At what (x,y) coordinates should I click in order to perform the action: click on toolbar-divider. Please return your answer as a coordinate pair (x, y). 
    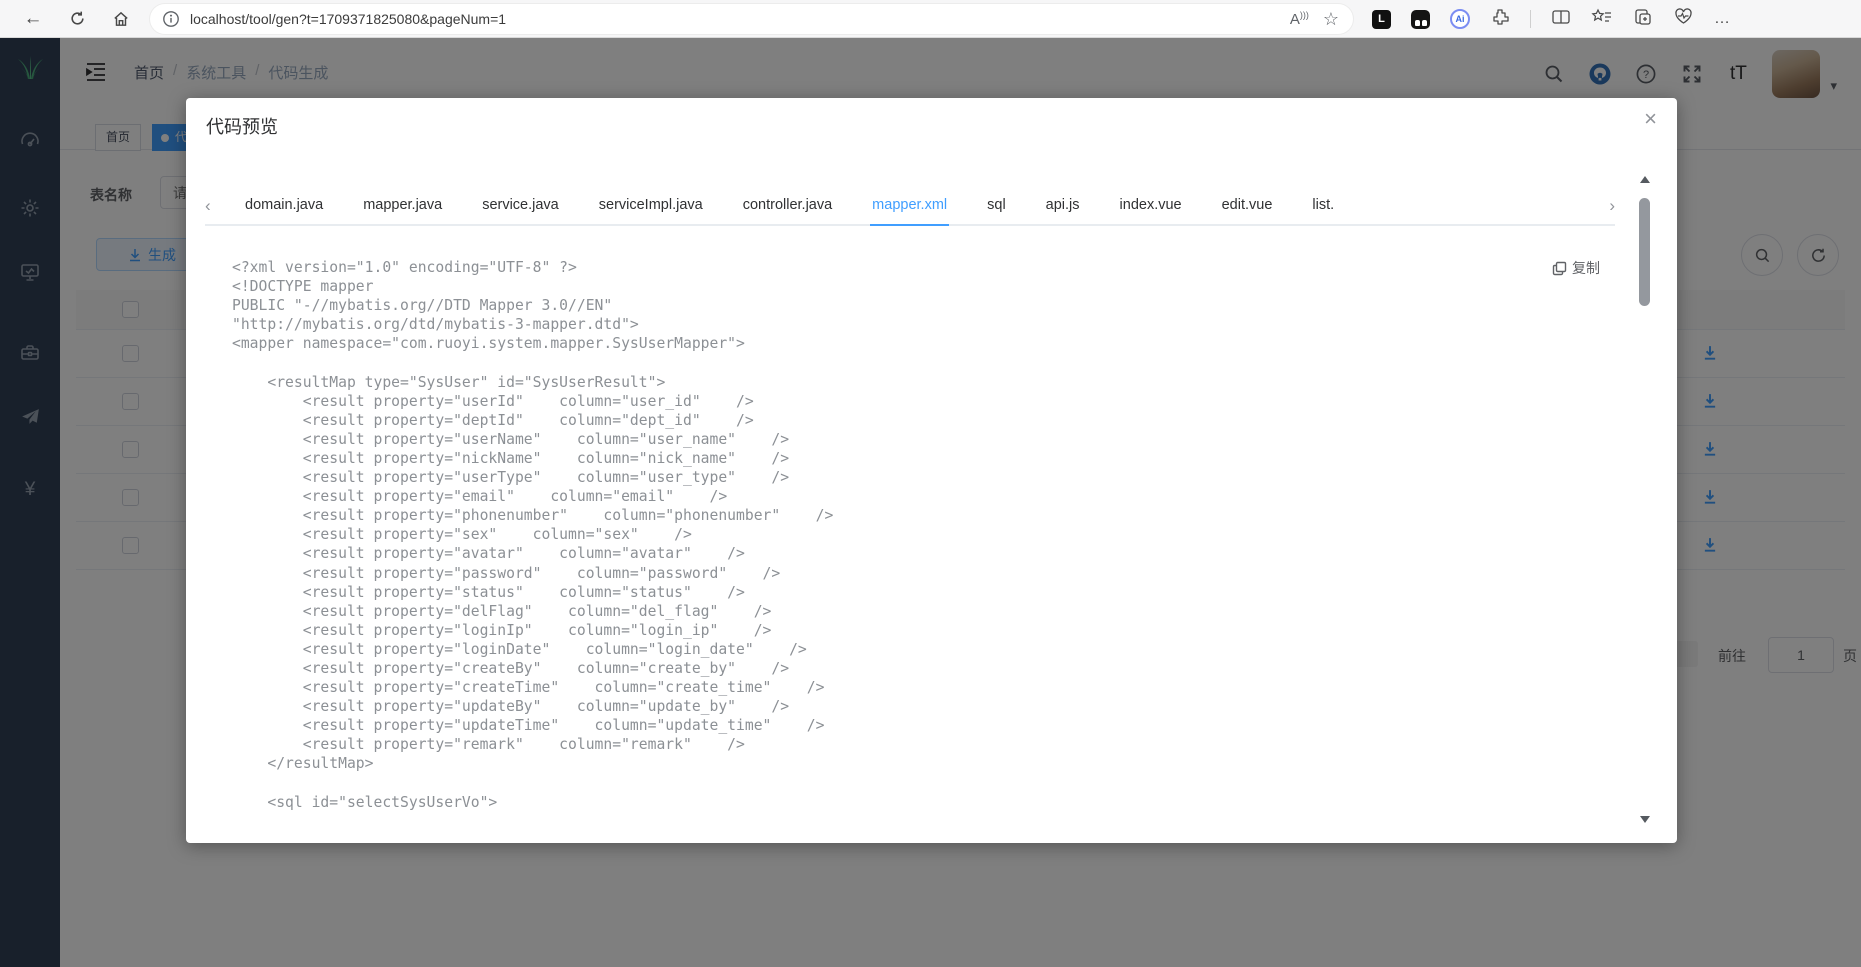
    Looking at the image, I should click on (1530, 19).